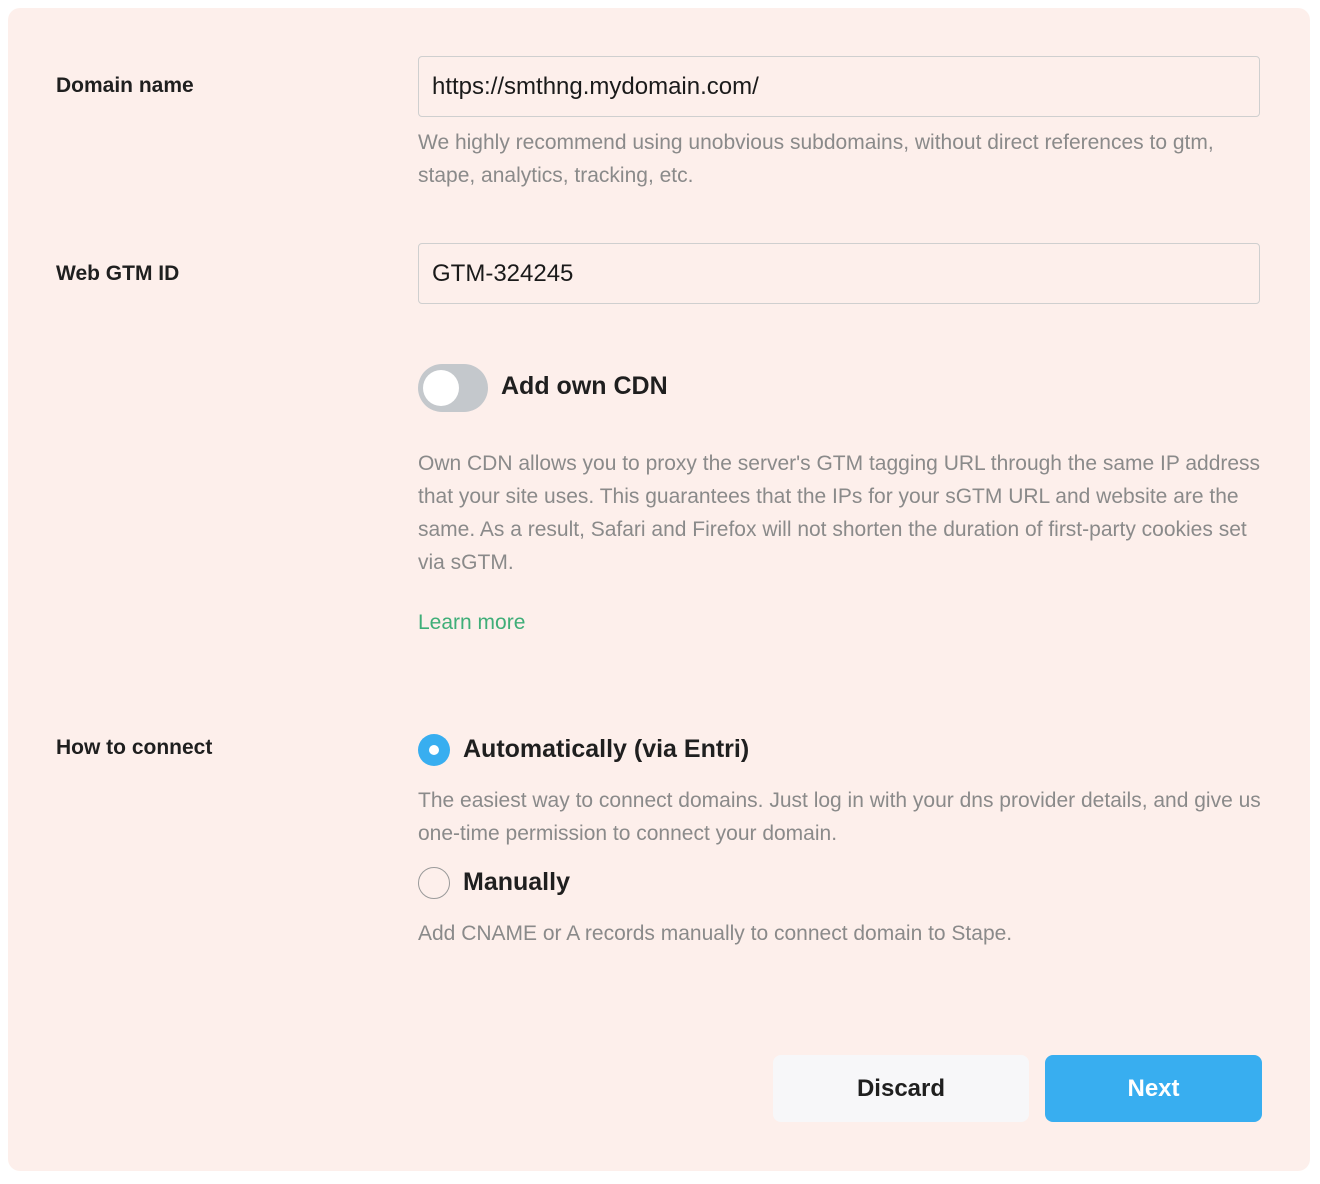 The height and width of the screenshot is (1184, 1320). What do you see at coordinates (606, 749) in the screenshot?
I see `radio-automatically-label: Automatically (via Entri)` at bounding box center [606, 749].